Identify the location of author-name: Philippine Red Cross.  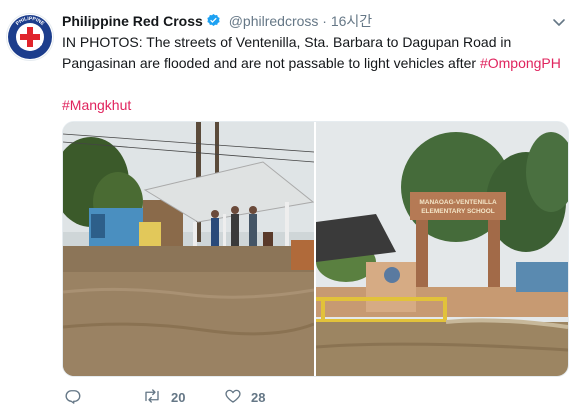
(132, 21).